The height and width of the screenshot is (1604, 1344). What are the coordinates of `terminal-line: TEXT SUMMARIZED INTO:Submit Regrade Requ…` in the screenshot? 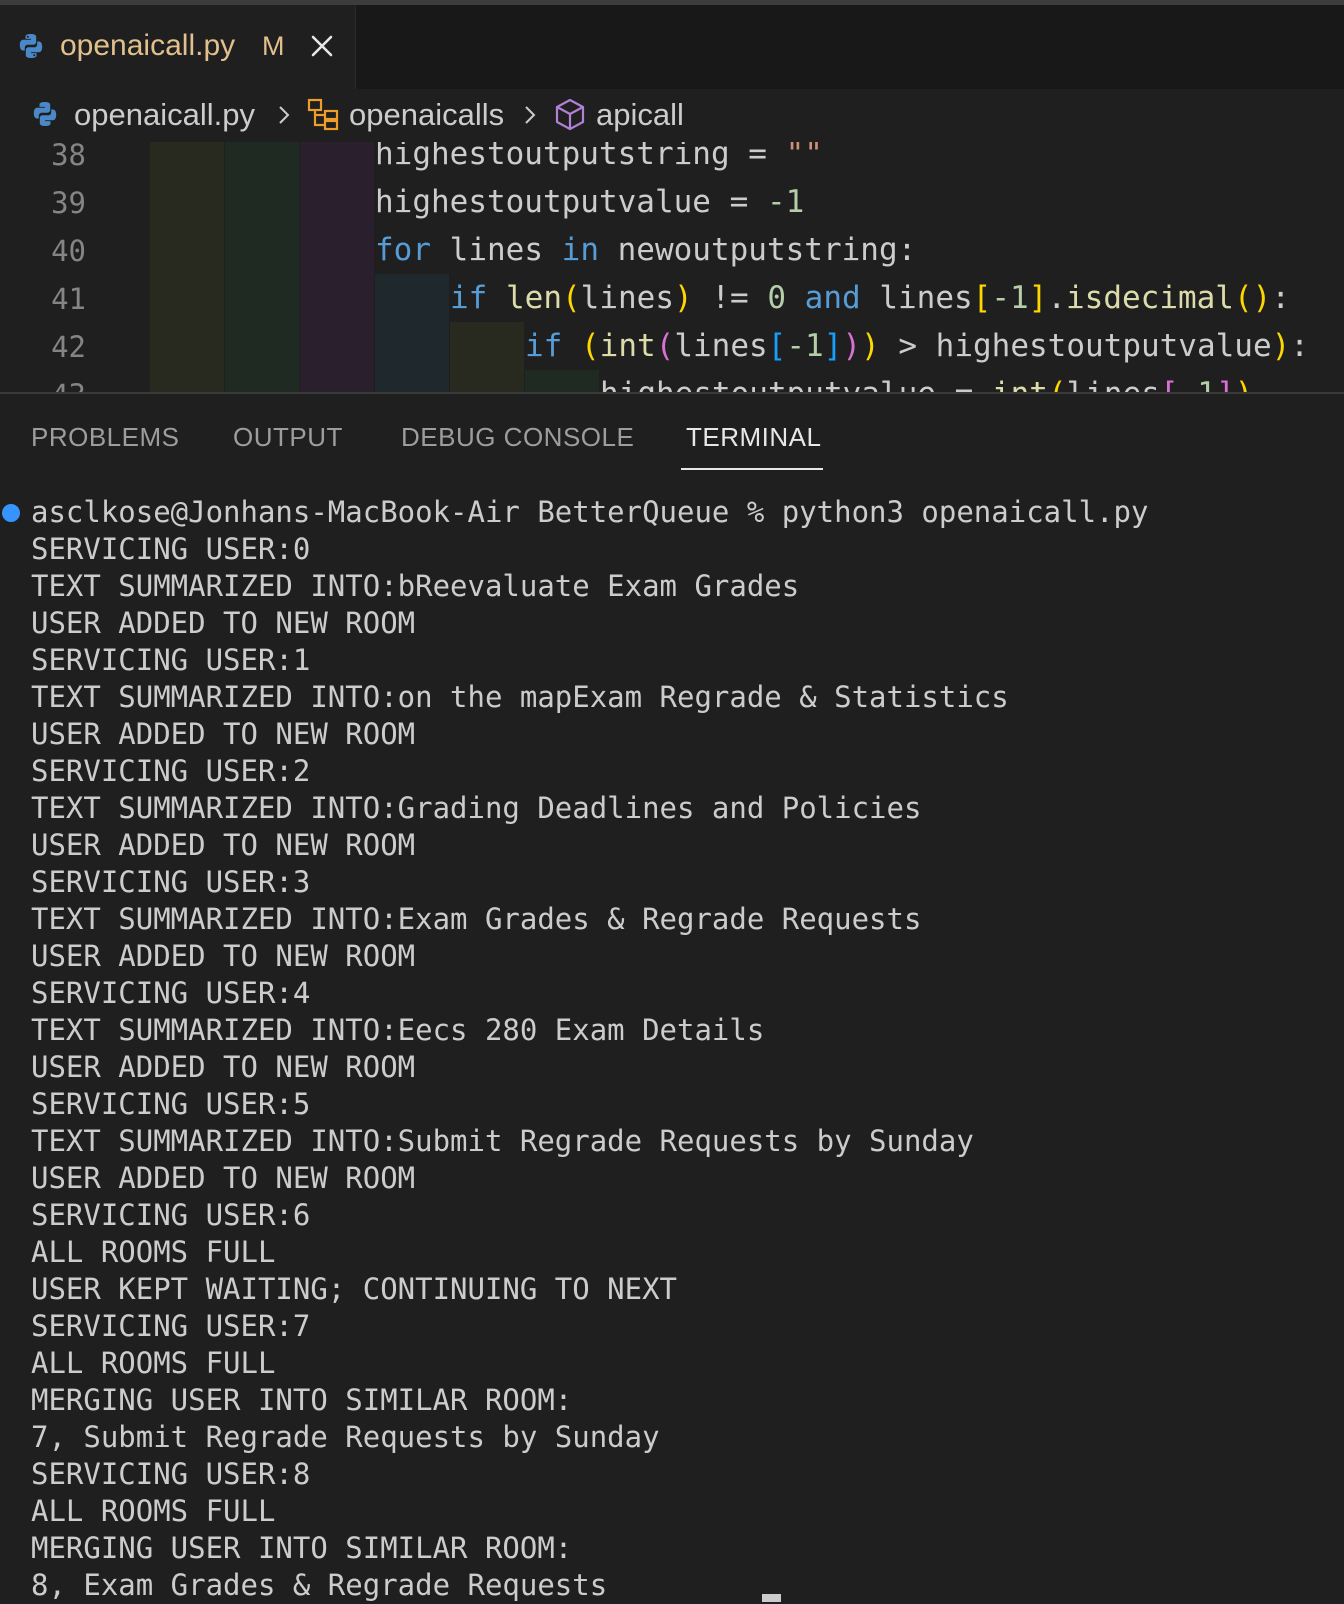 It's located at (502, 1141).